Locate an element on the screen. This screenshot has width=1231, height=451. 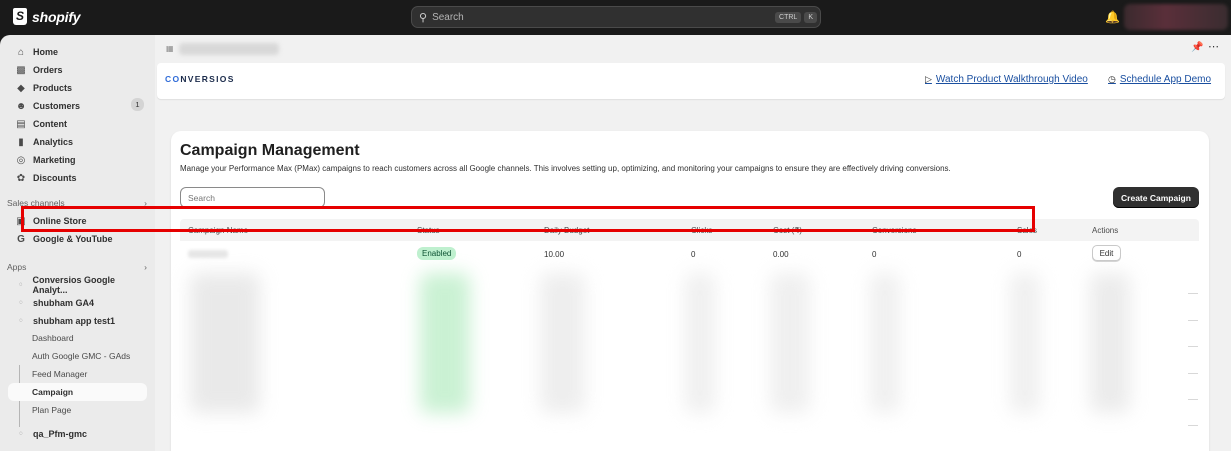
analytics-icon: ▮ is located at coordinates (21, 142).